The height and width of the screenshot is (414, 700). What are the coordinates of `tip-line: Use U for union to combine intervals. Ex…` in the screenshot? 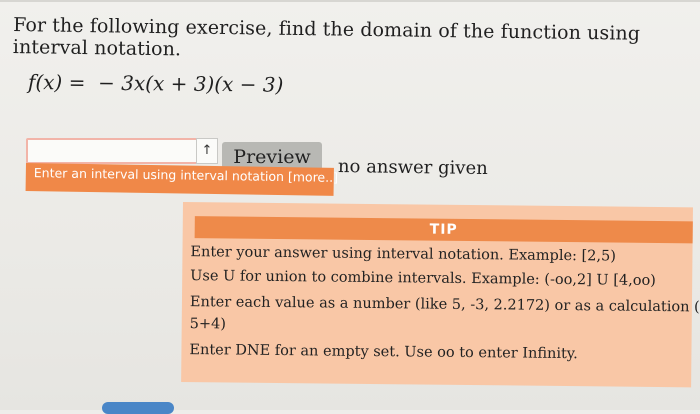 It's located at (423, 278).